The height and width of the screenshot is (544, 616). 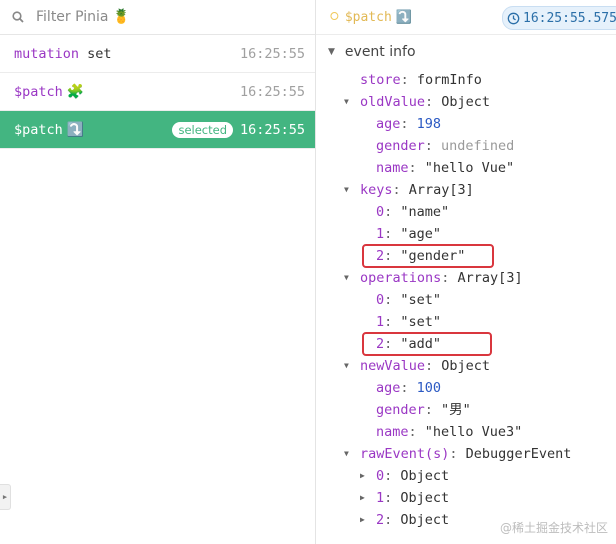 What do you see at coordinates (473, 432) in the screenshot?
I see `tree-value: "hello Vue3"` at bounding box center [473, 432].